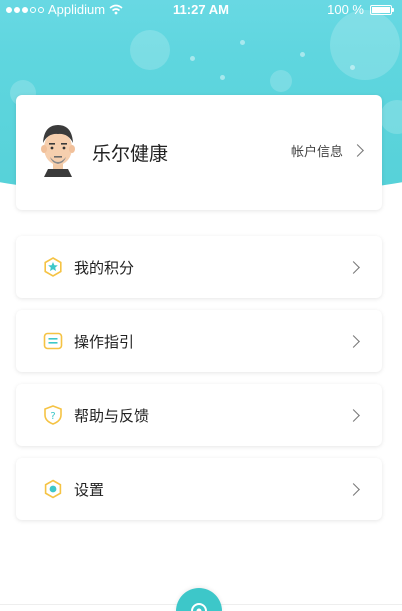 This screenshot has height=611, width=402. What do you see at coordinates (53, 489) in the screenshot?
I see `settings-icon` at bounding box center [53, 489].